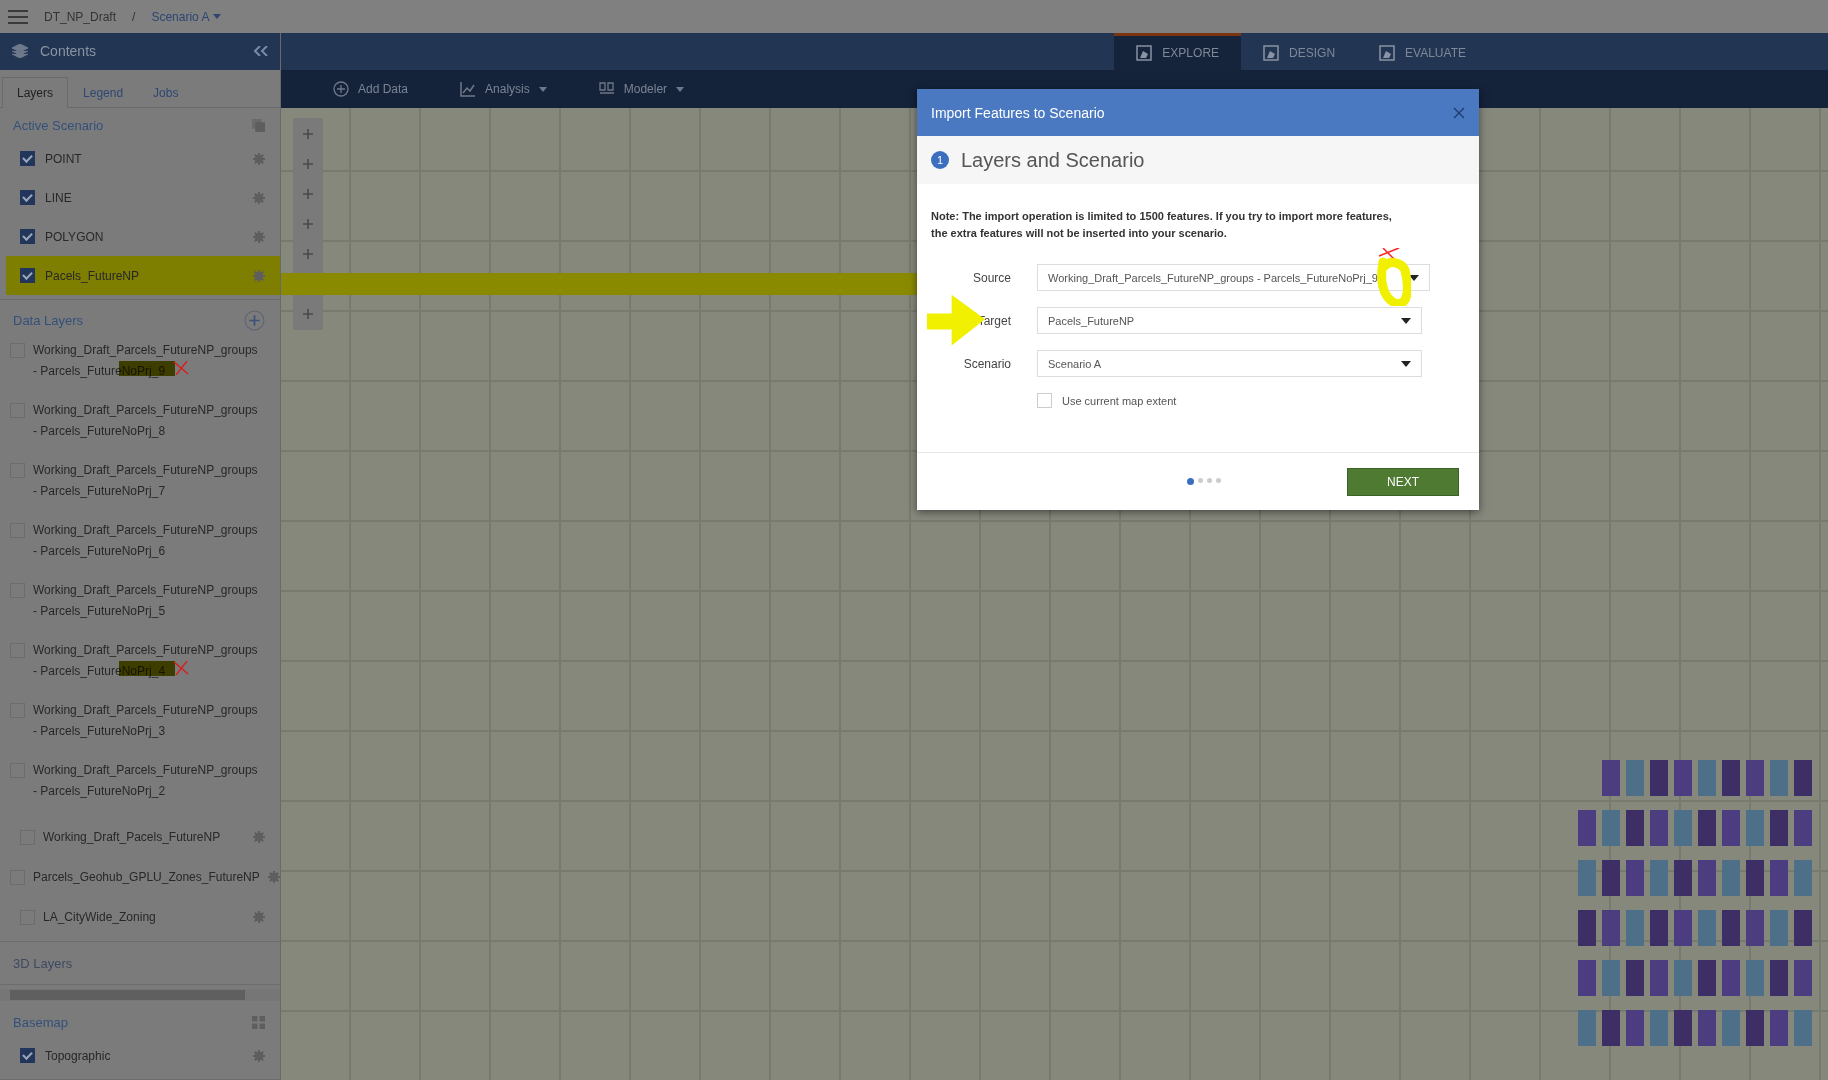 Image resolution: width=1828 pixels, height=1080 pixels. What do you see at coordinates (140, 995) in the screenshot?
I see `horizontal-scrollbar` at bounding box center [140, 995].